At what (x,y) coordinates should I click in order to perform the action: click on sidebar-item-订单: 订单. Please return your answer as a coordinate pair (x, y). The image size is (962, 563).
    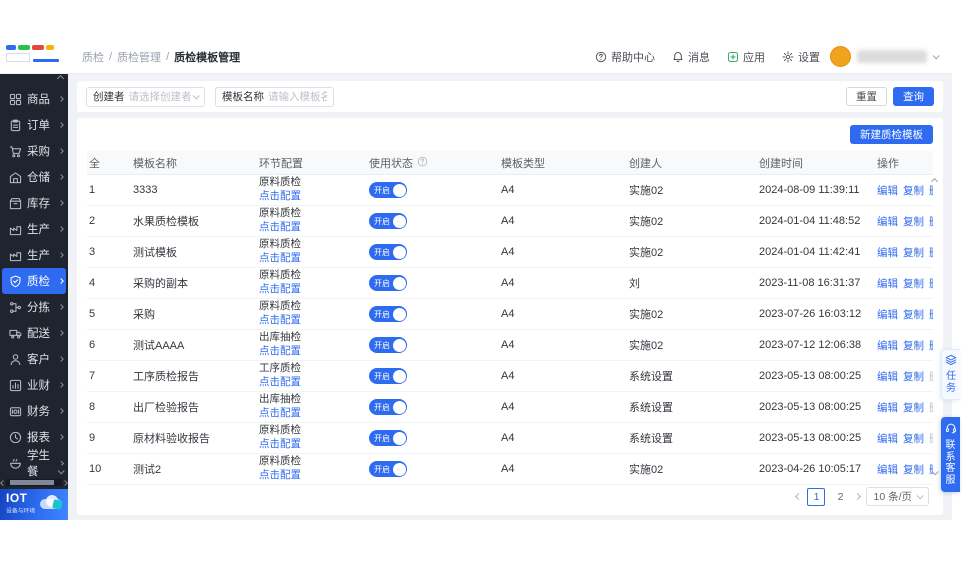
    Looking at the image, I should click on (34, 125).